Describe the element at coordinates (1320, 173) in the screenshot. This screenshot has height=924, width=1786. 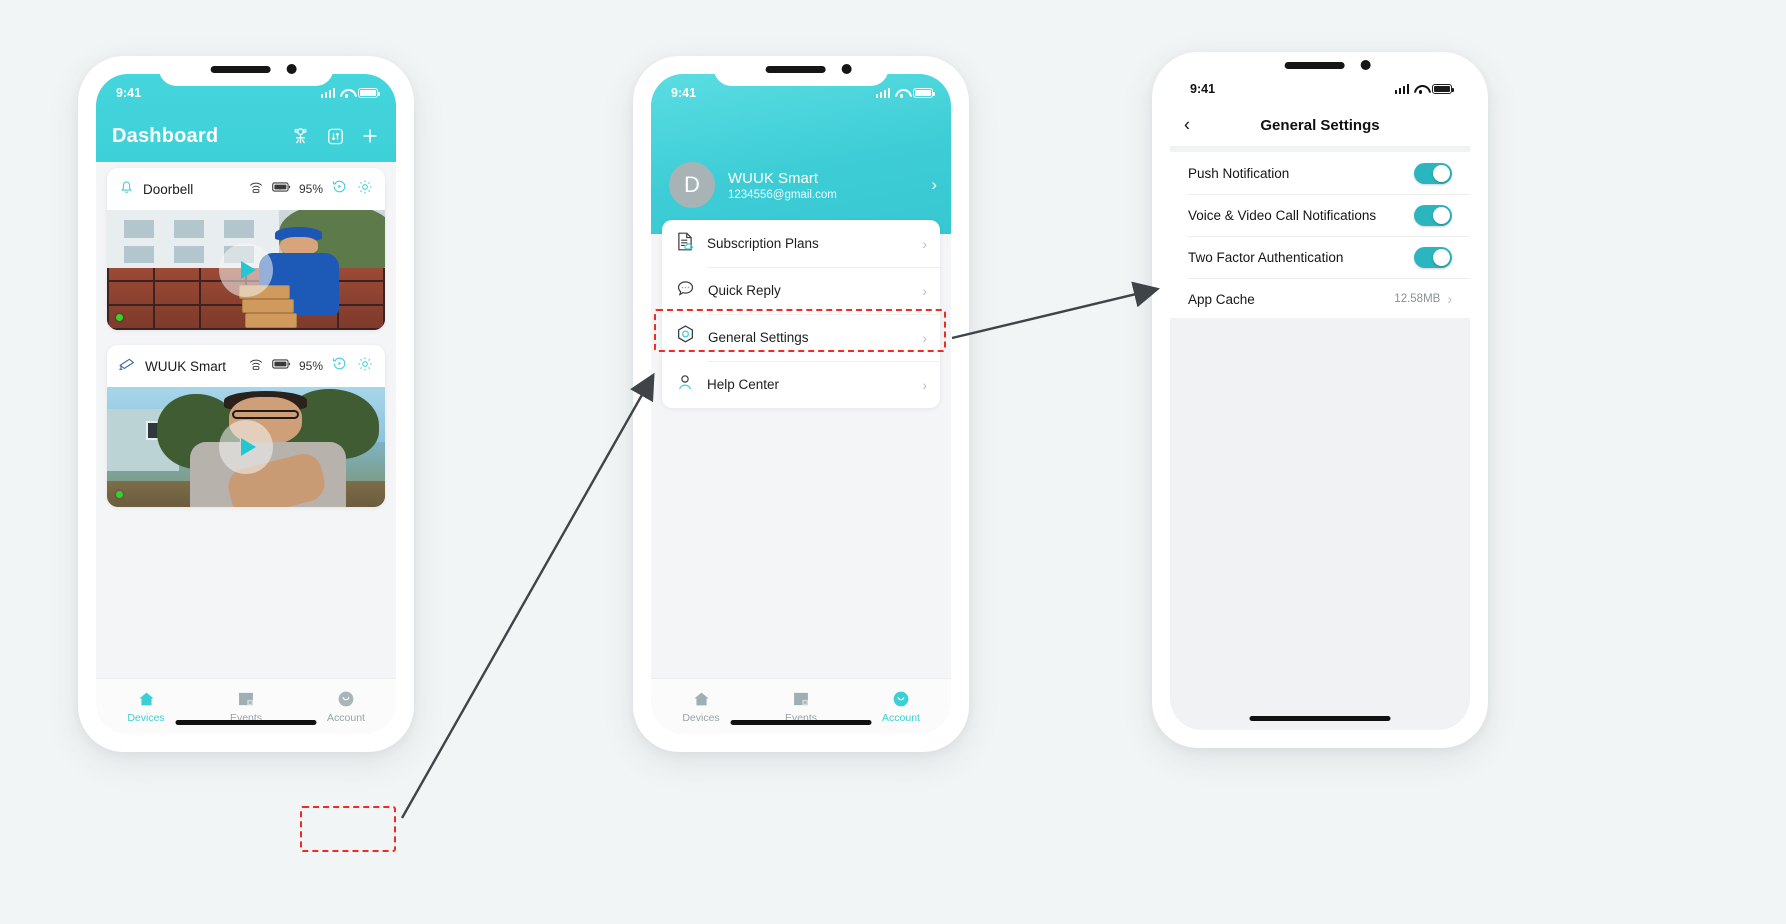
I see `setting-row-push-notification: Push Notification` at that location.